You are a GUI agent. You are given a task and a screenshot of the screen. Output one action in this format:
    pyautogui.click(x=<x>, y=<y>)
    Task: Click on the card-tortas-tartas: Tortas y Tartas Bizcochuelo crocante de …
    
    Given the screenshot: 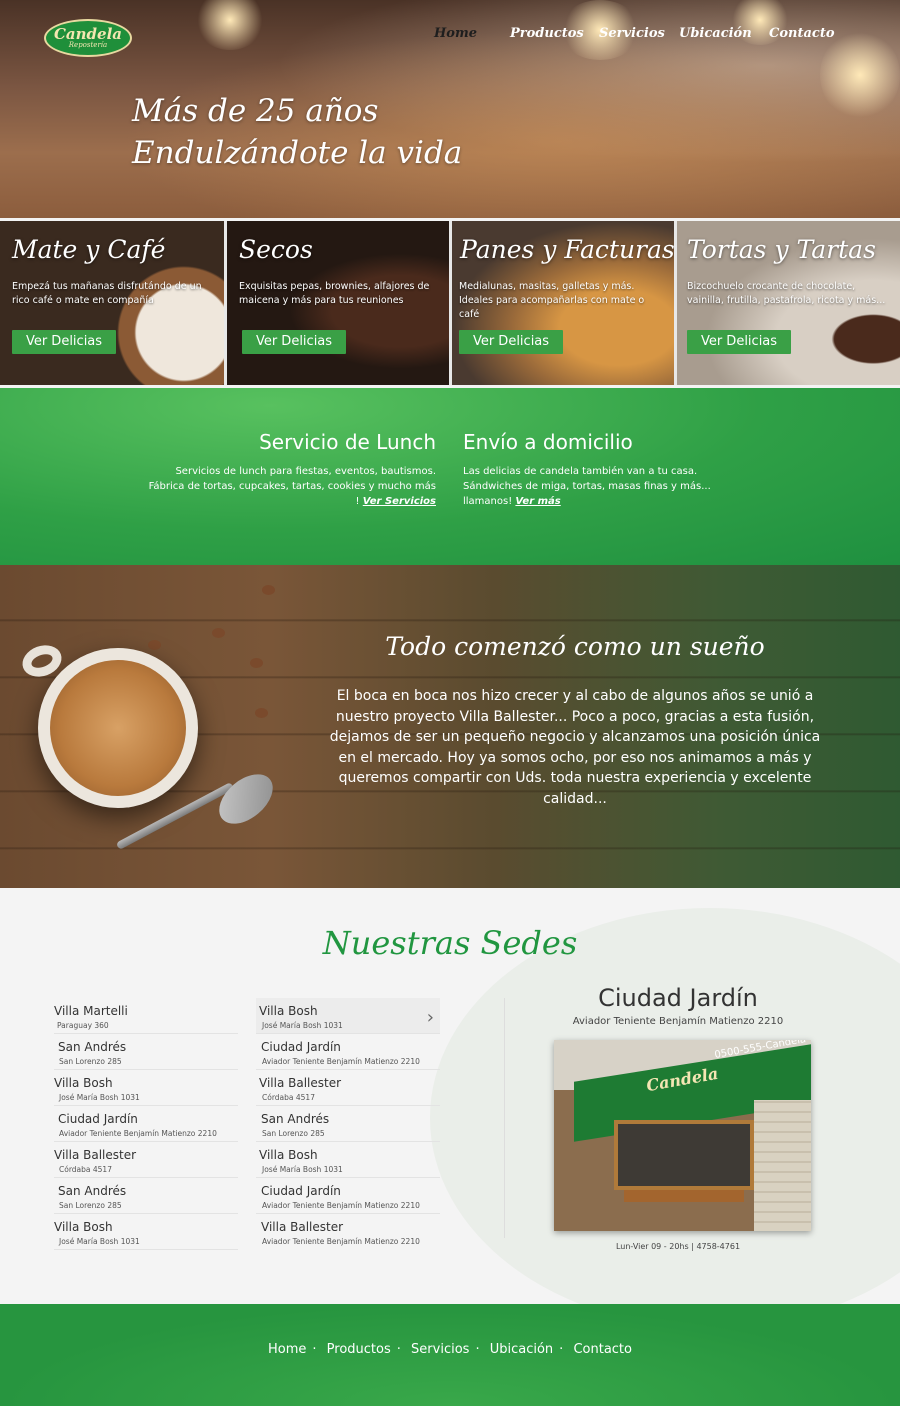 What is the action you would take?
    pyautogui.click(x=788, y=303)
    